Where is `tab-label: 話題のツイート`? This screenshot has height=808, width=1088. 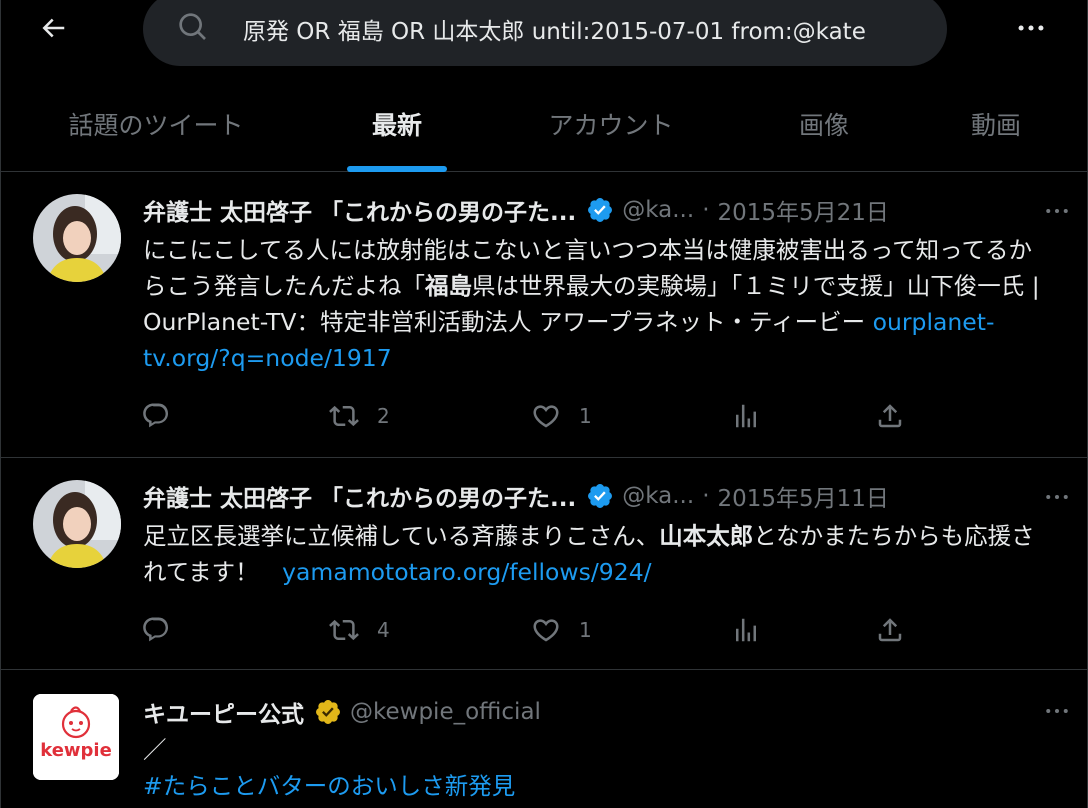
tab-label: 話題のツイート is located at coordinates (156, 125).